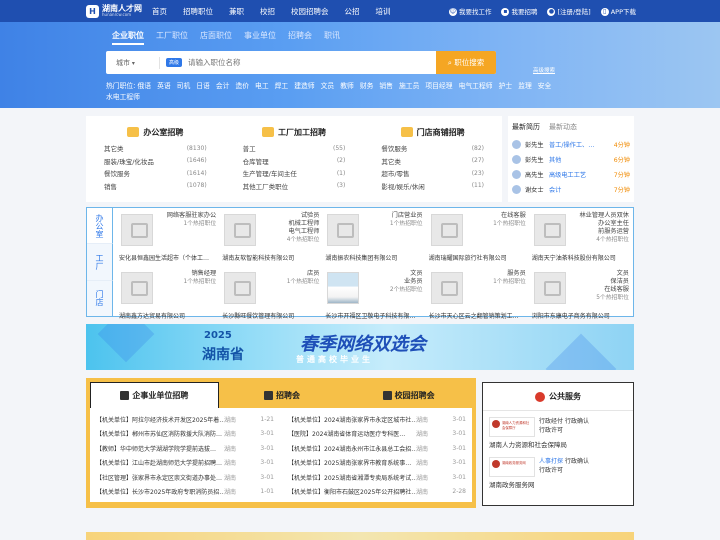  What do you see at coordinates (432, 161) in the screenshot?
I see `category-row: 其它类 (27)` at bounding box center [432, 161].